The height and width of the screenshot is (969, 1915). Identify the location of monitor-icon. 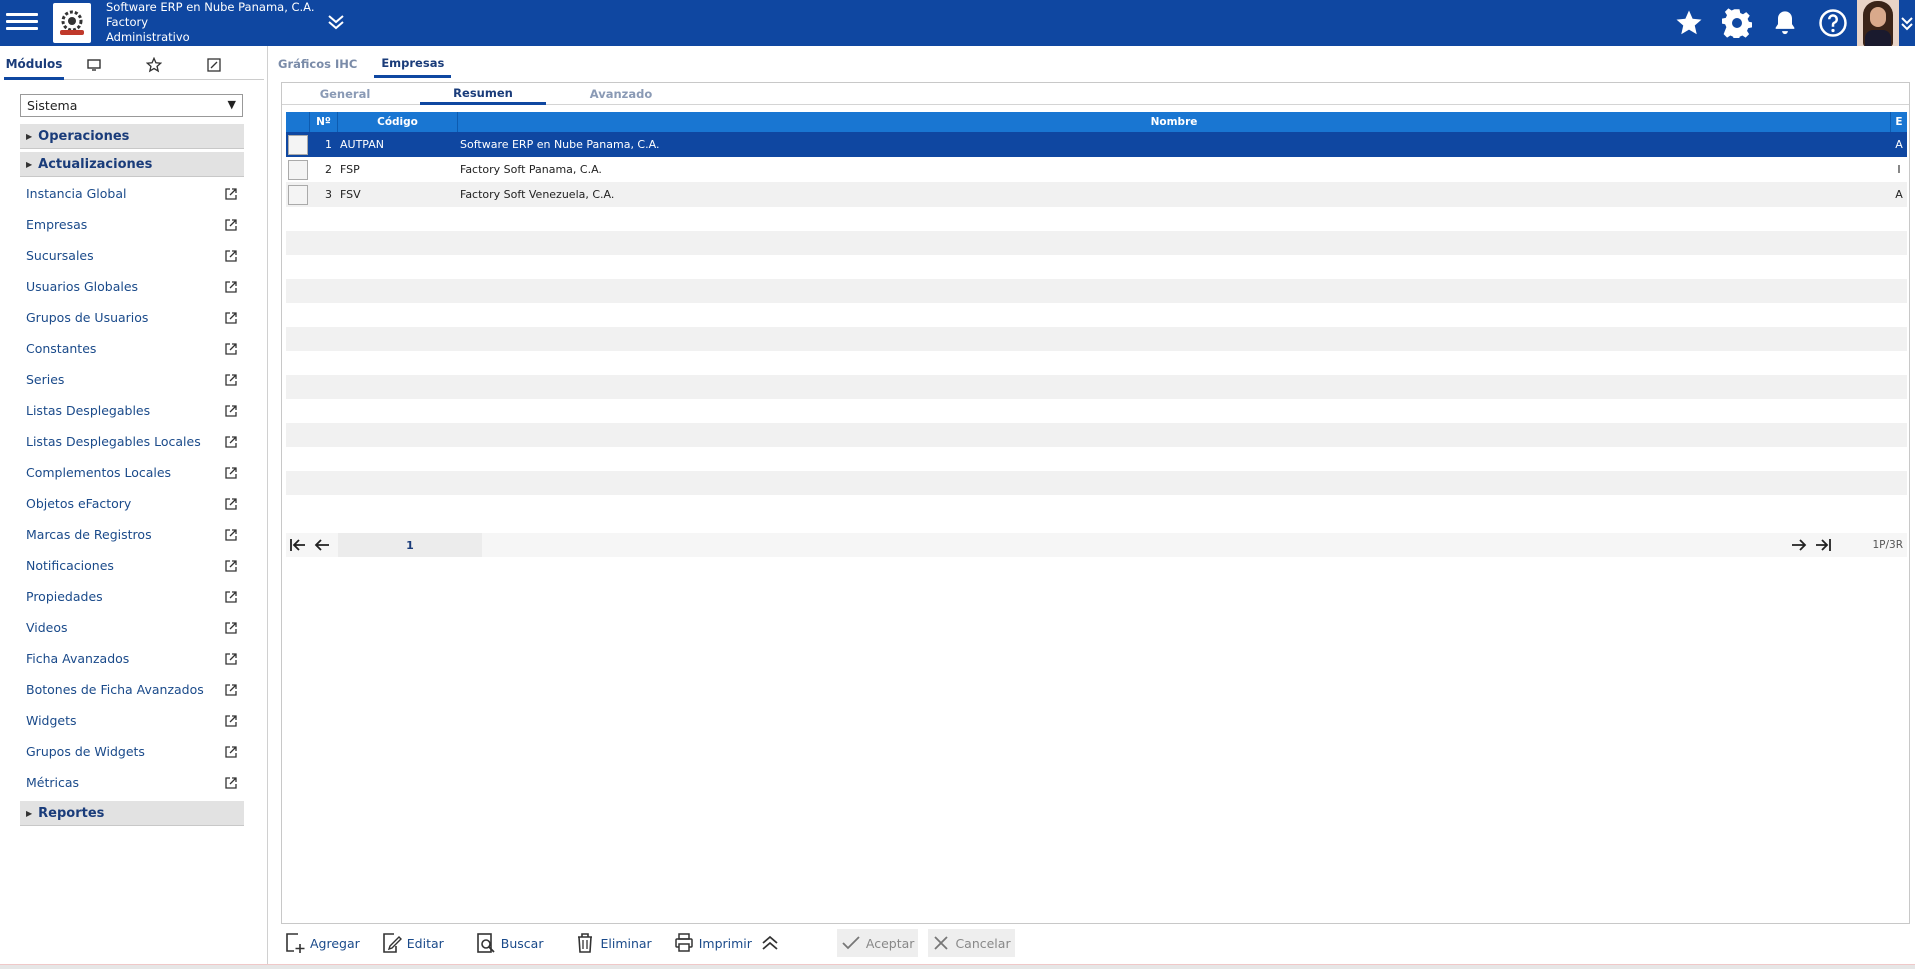
(94, 65).